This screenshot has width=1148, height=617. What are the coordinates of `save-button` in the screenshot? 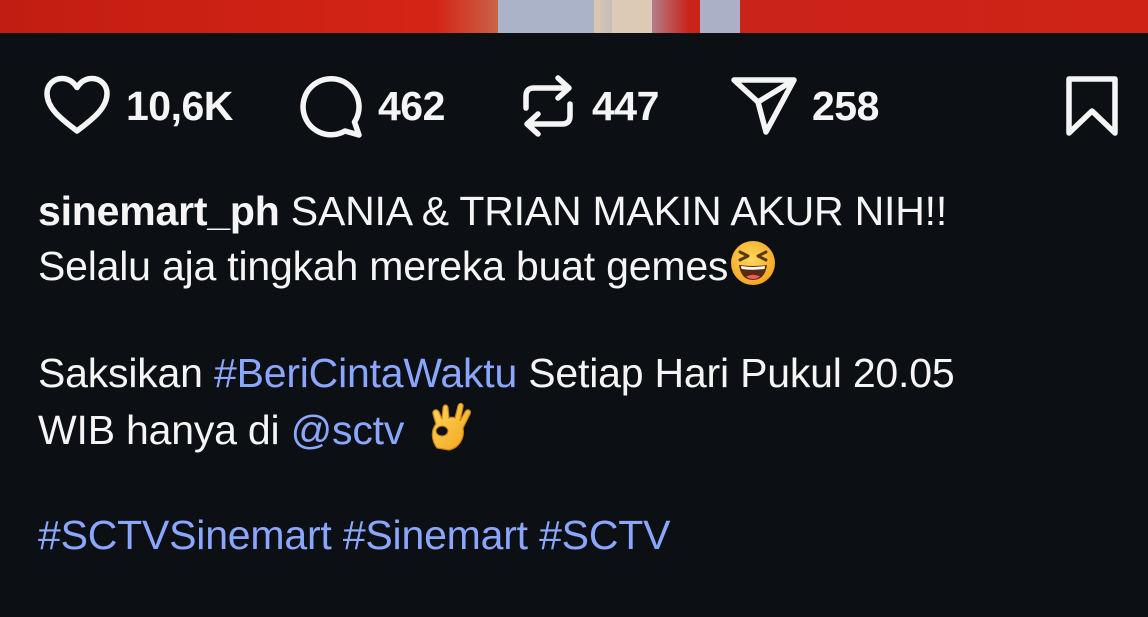 It's located at (1092, 106).